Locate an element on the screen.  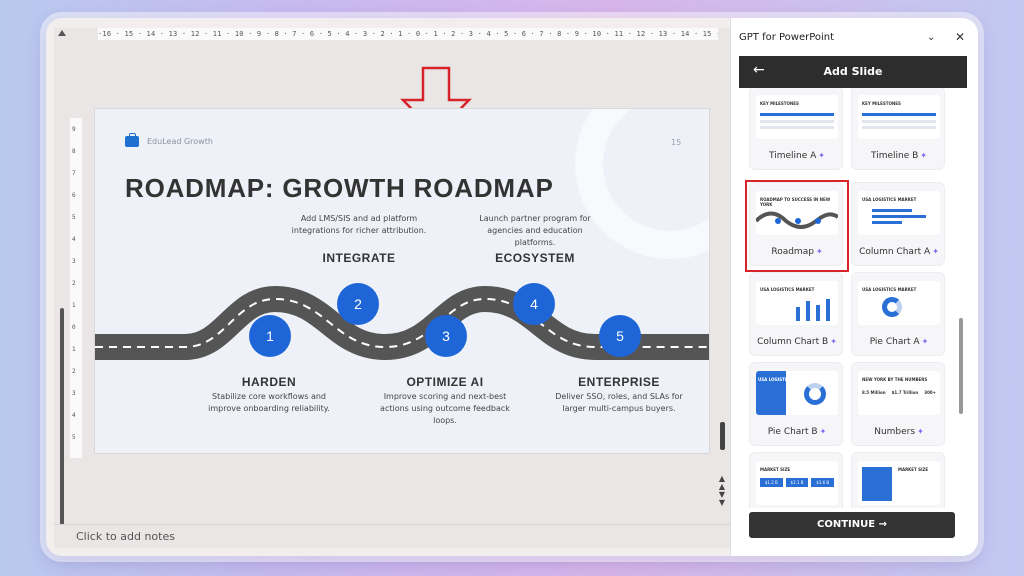
selected-template-highlight is located at coordinates (797, 226).